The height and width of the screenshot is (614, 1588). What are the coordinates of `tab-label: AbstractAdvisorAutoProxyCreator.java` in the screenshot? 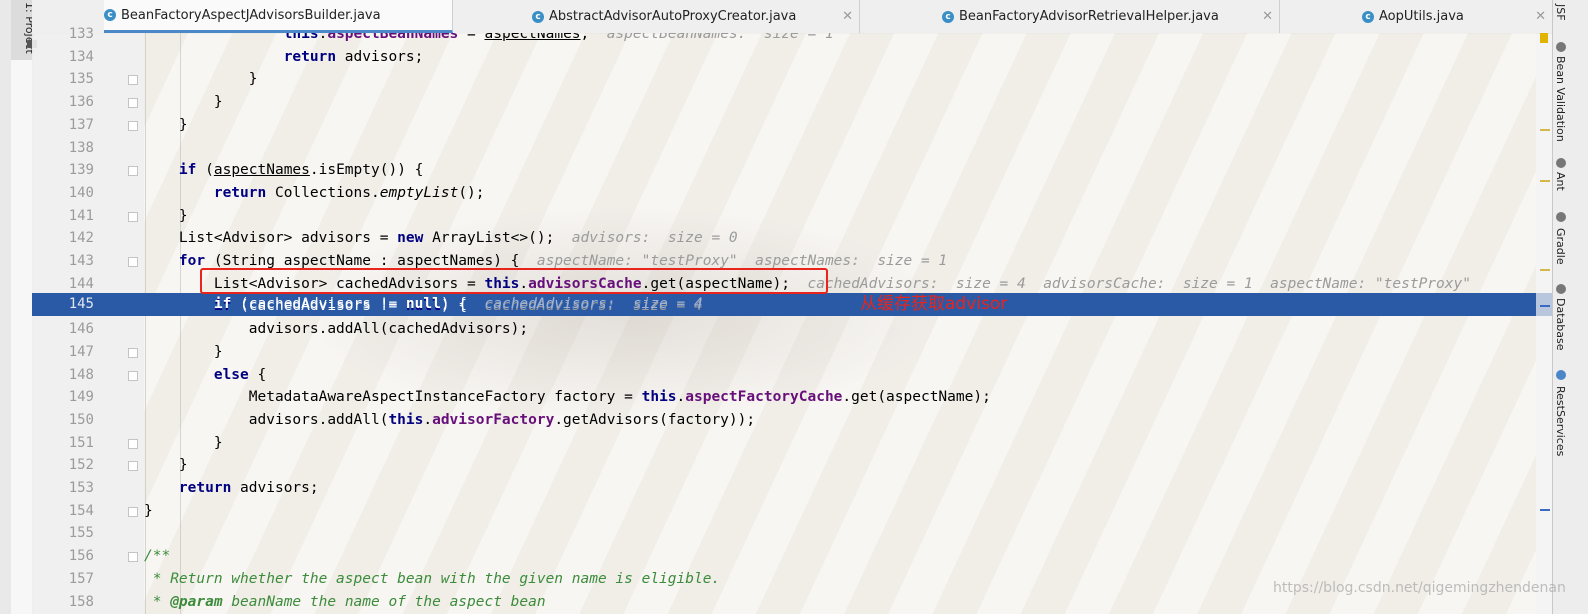 It's located at (673, 16).